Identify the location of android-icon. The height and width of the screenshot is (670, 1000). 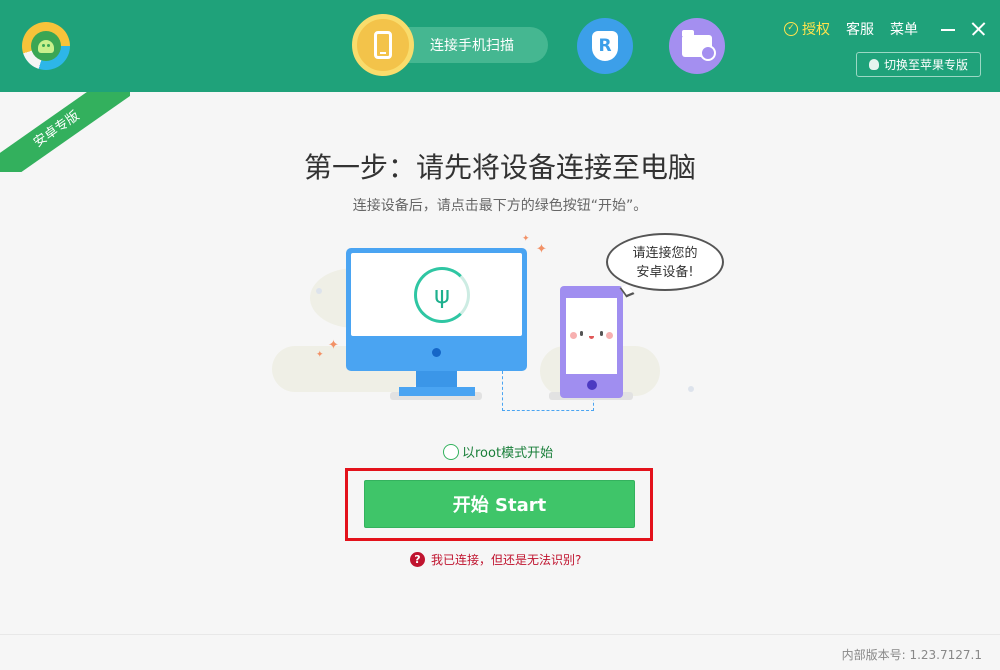
(46, 46).